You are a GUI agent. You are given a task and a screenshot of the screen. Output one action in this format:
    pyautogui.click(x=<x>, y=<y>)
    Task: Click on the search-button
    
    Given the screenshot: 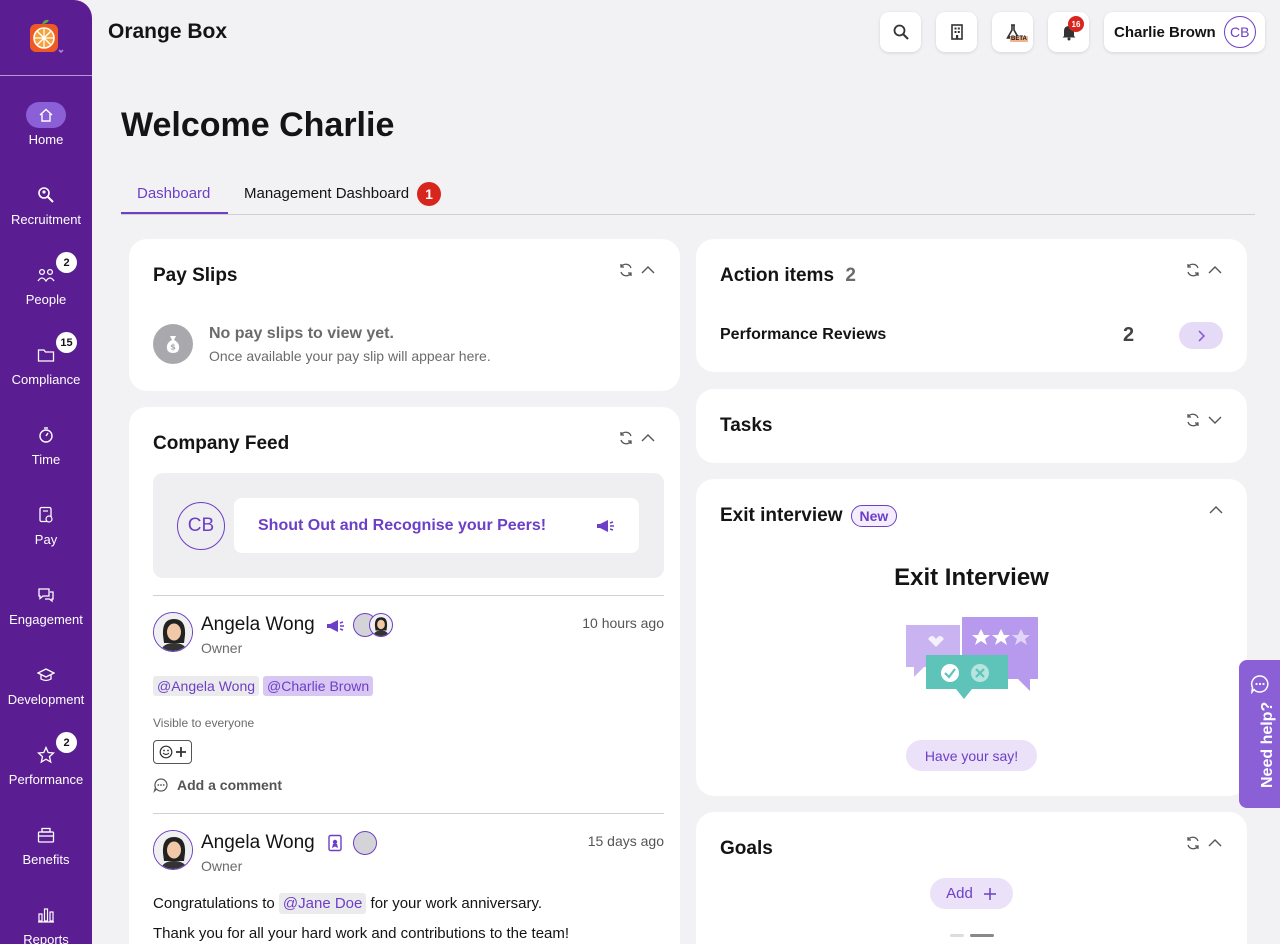 What is the action you would take?
    pyautogui.click(x=900, y=32)
    